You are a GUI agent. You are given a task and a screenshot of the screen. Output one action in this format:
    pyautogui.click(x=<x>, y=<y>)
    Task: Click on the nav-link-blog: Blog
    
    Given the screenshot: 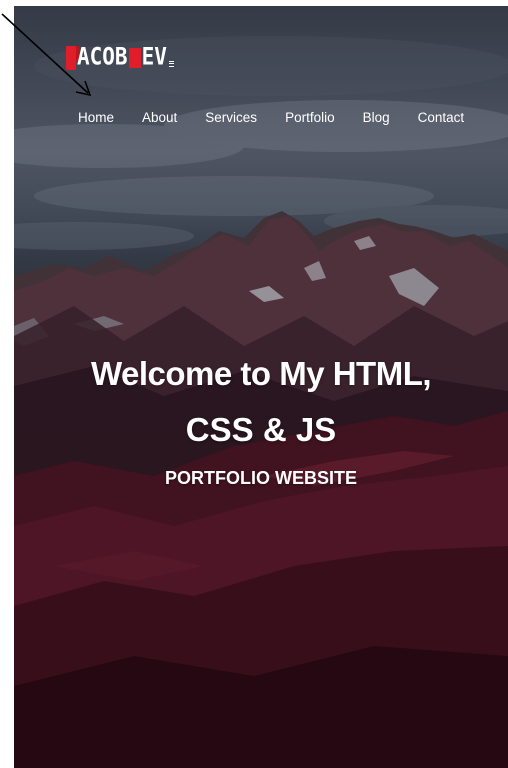 What is the action you would take?
    pyautogui.click(x=376, y=117)
    